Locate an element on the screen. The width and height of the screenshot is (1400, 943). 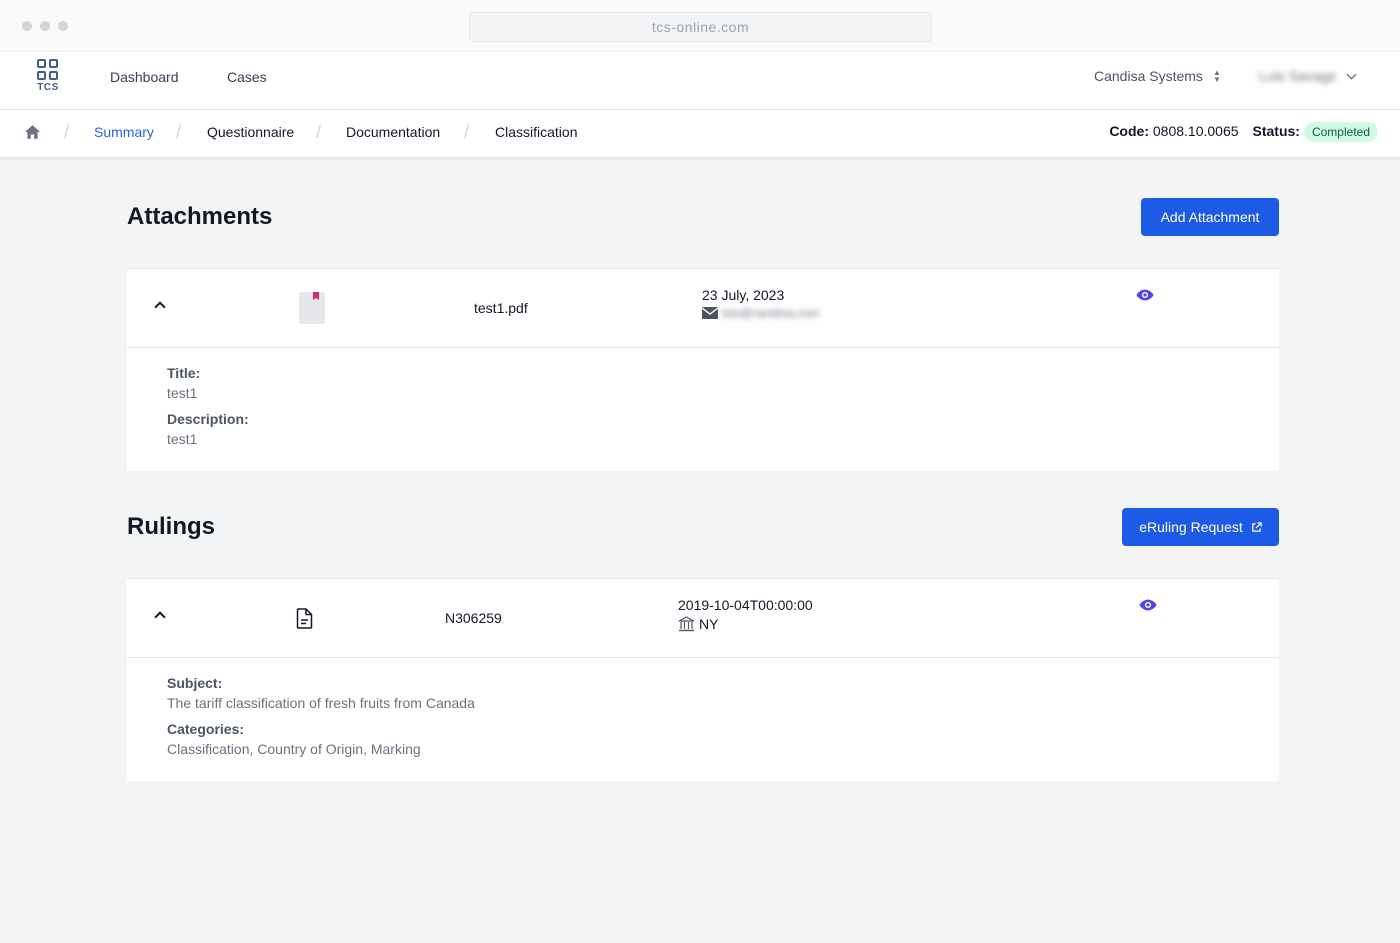
add-attachment-button: Add Attachment is located at coordinates (1210, 217).